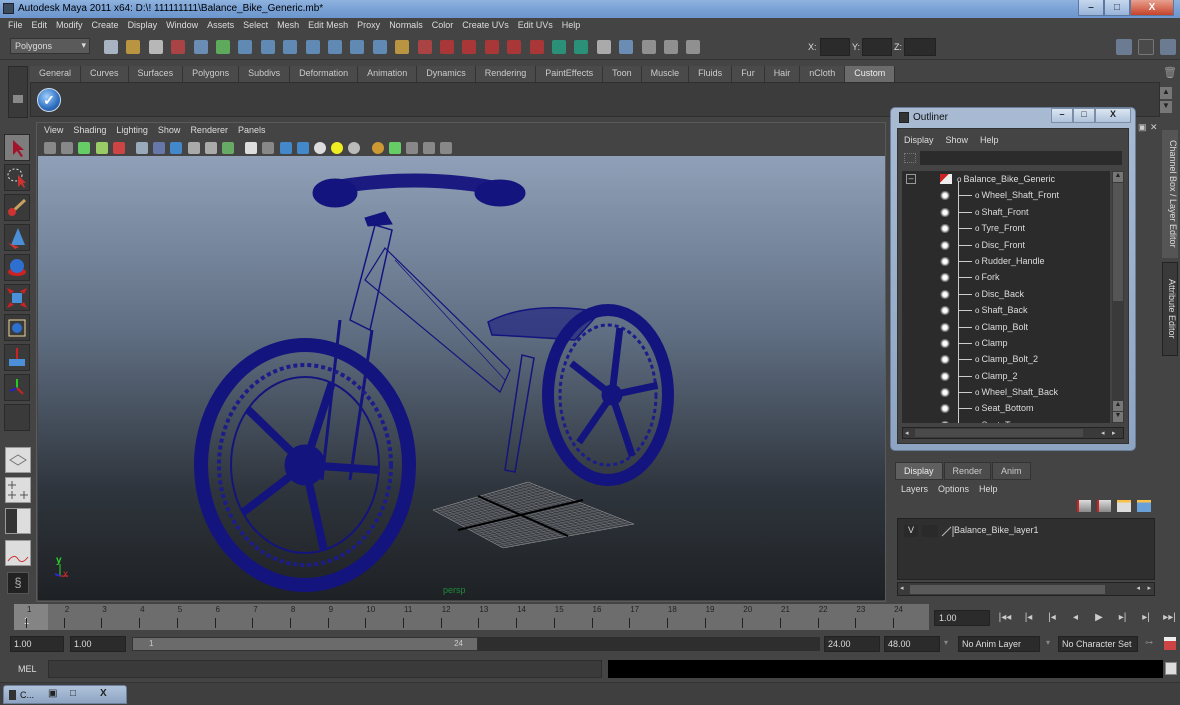 This screenshot has width=1180, height=705. I want to click on menu-create-uvs: Create UVs, so click(486, 26).